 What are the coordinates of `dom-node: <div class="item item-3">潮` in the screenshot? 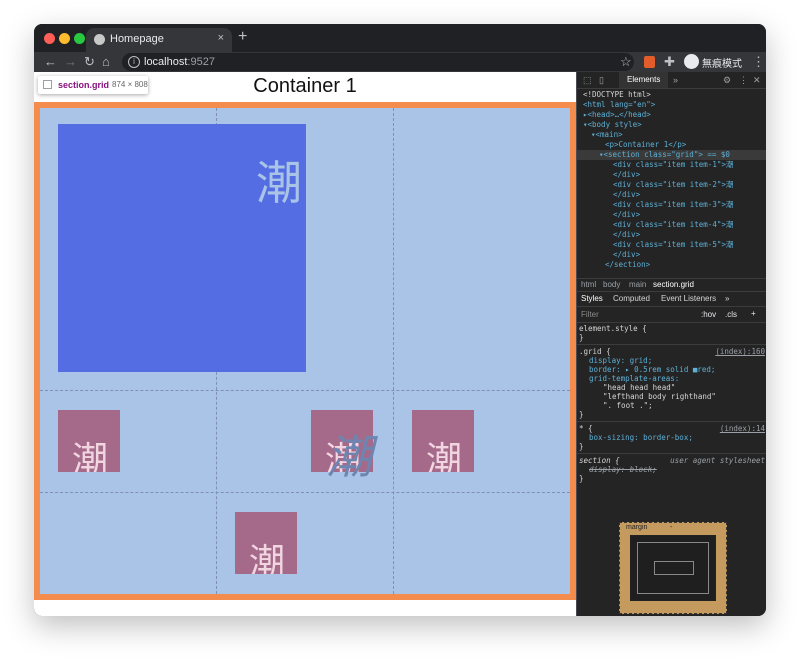 It's located at (671, 205).